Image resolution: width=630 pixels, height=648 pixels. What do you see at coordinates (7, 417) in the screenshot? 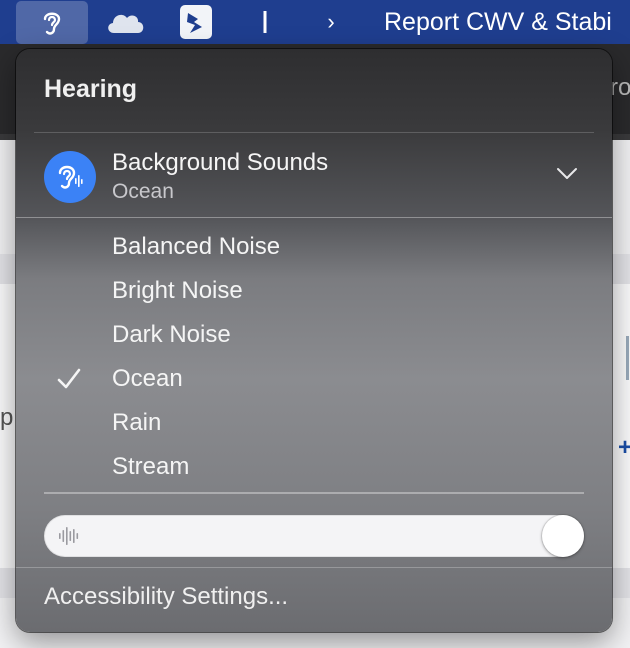
I see `background-partial-text-left: p` at bounding box center [7, 417].